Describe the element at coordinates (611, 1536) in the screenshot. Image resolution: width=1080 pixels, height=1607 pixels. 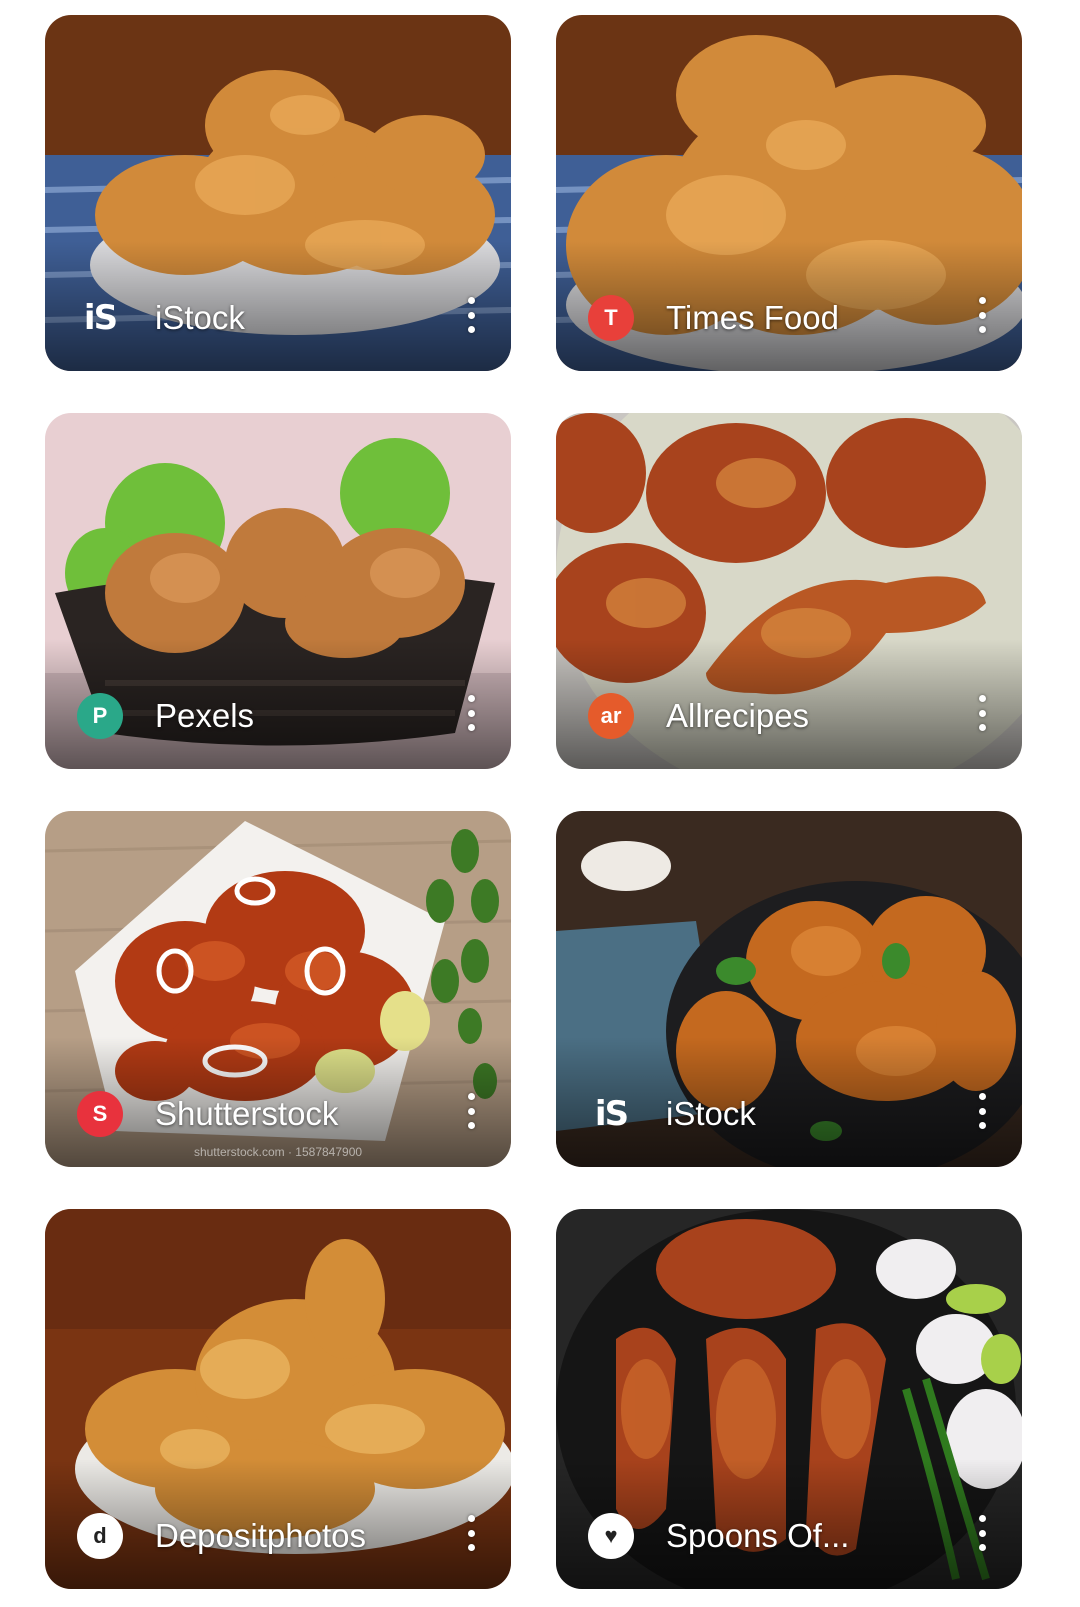
I see `spoons-of-logo-icon: ♥` at that location.